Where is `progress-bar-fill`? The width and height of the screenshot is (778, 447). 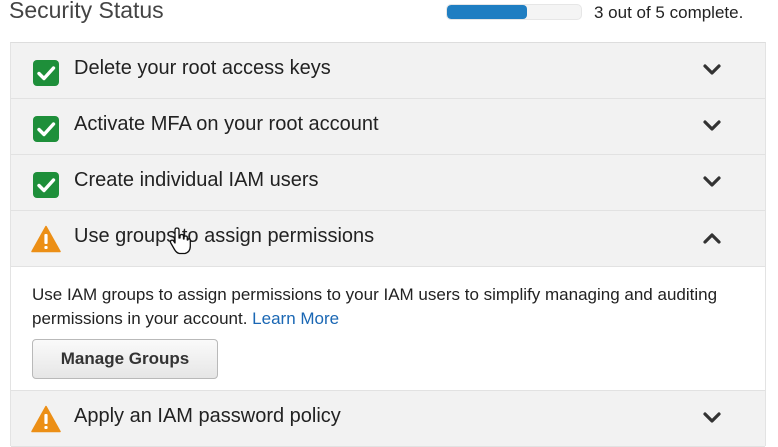 progress-bar-fill is located at coordinates (487, 12).